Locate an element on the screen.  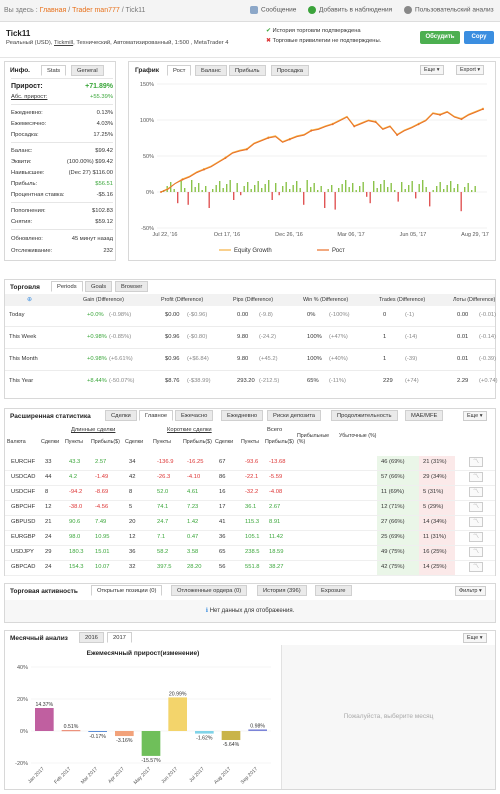
table-cell: 551.8 is located at coordinates (252, 567).